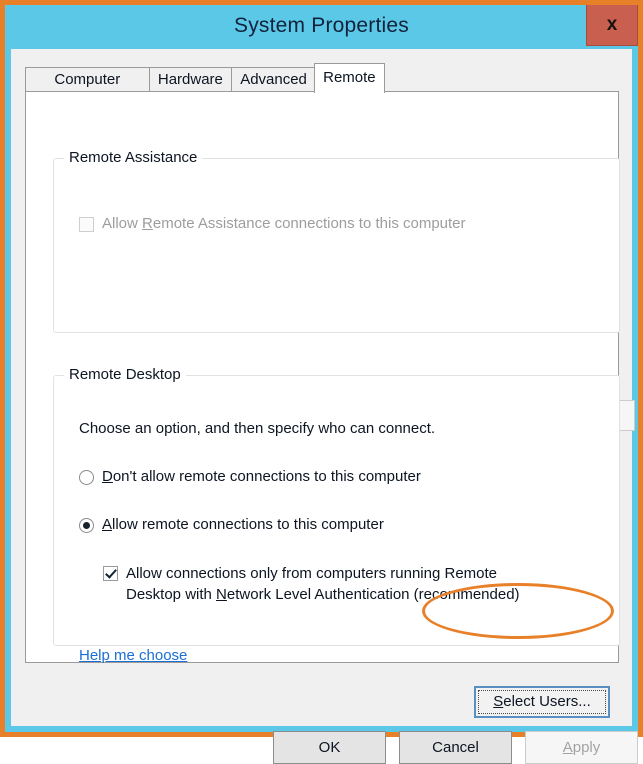  I want to click on help-me-choose-link: Help me choose, so click(133, 655).